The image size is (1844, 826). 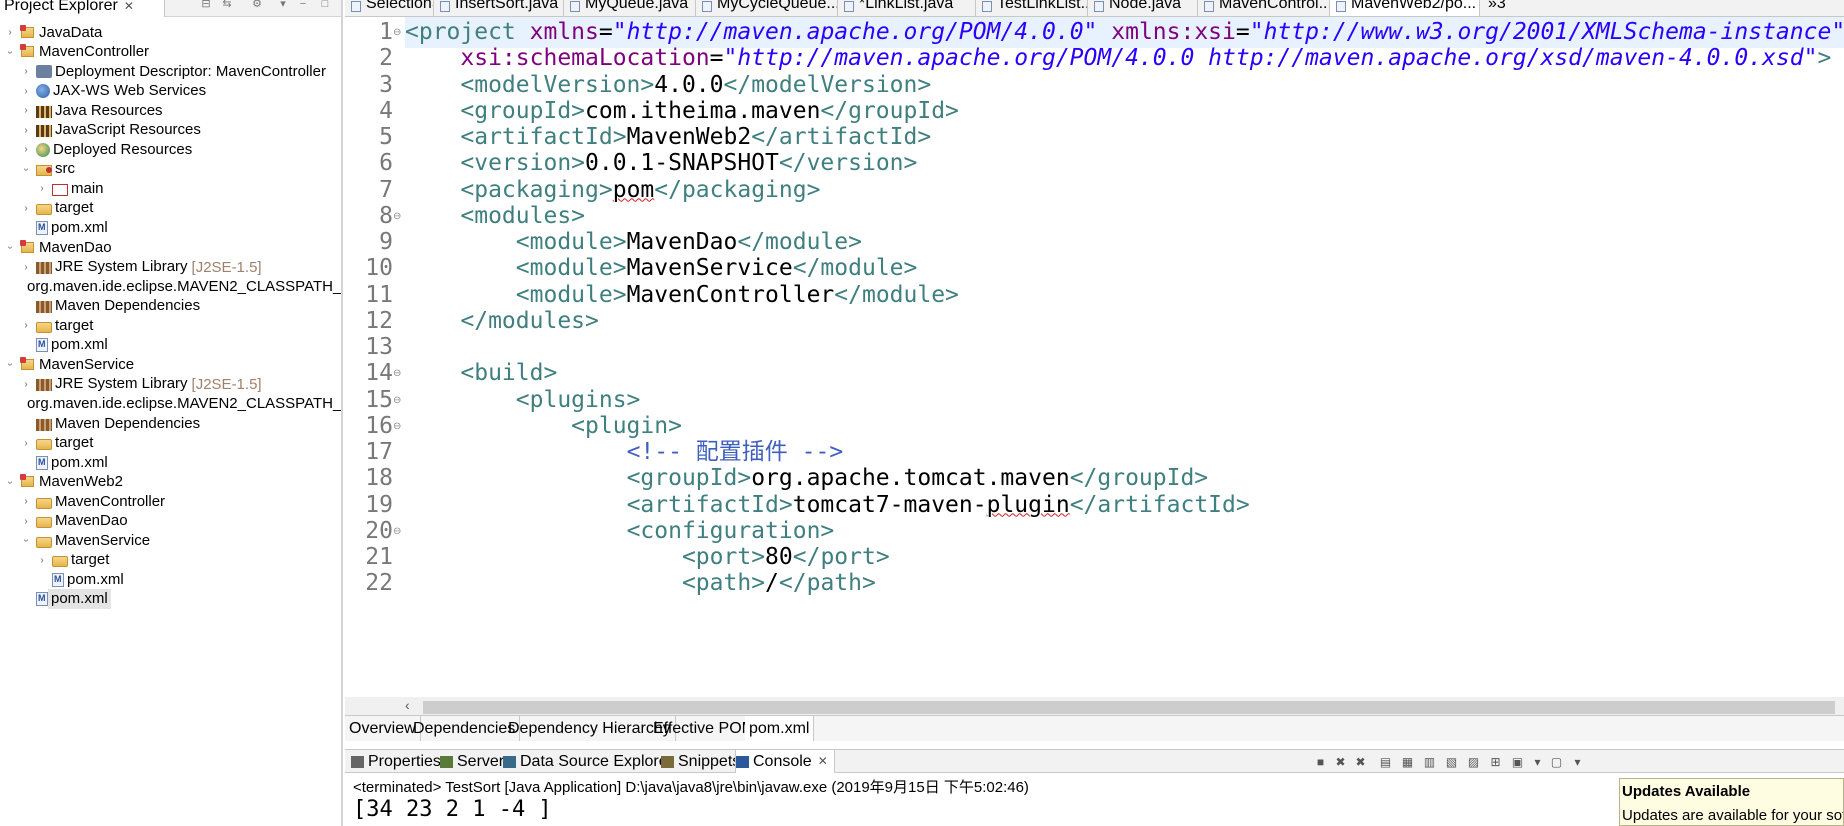 What do you see at coordinates (404, 761) in the screenshot?
I see `panel-tab-label: Properties` at bounding box center [404, 761].